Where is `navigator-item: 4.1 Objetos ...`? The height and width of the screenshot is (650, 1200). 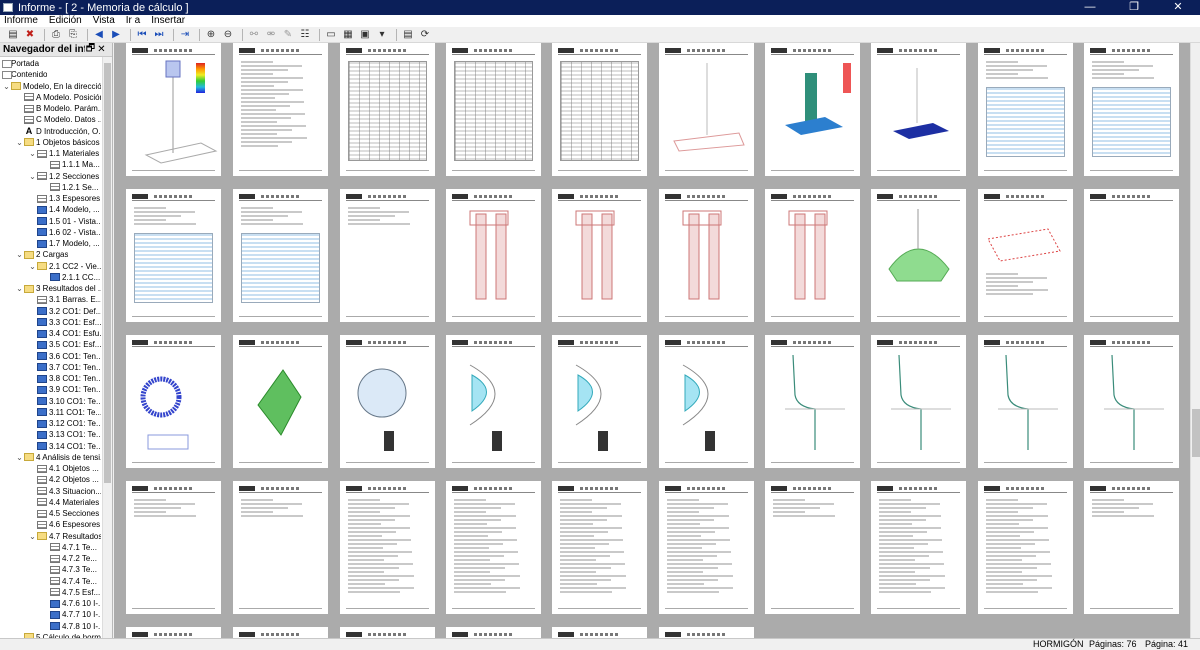 navigator-item: 4.1 Objetos ... is located at coordinates (50, 468).